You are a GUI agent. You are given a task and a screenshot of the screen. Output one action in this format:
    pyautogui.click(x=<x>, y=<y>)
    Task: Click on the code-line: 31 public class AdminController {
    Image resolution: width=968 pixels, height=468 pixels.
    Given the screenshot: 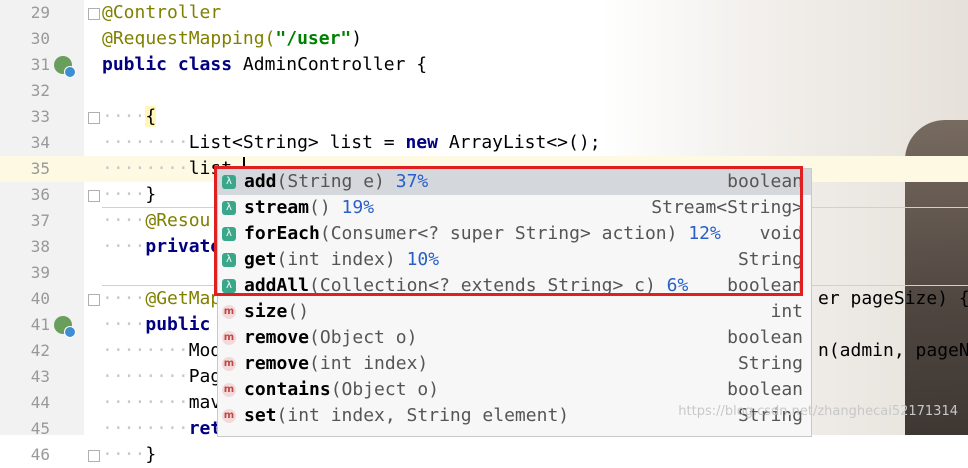 What is the action you would take?
    pyautogui.click(x=484, y=65)
    